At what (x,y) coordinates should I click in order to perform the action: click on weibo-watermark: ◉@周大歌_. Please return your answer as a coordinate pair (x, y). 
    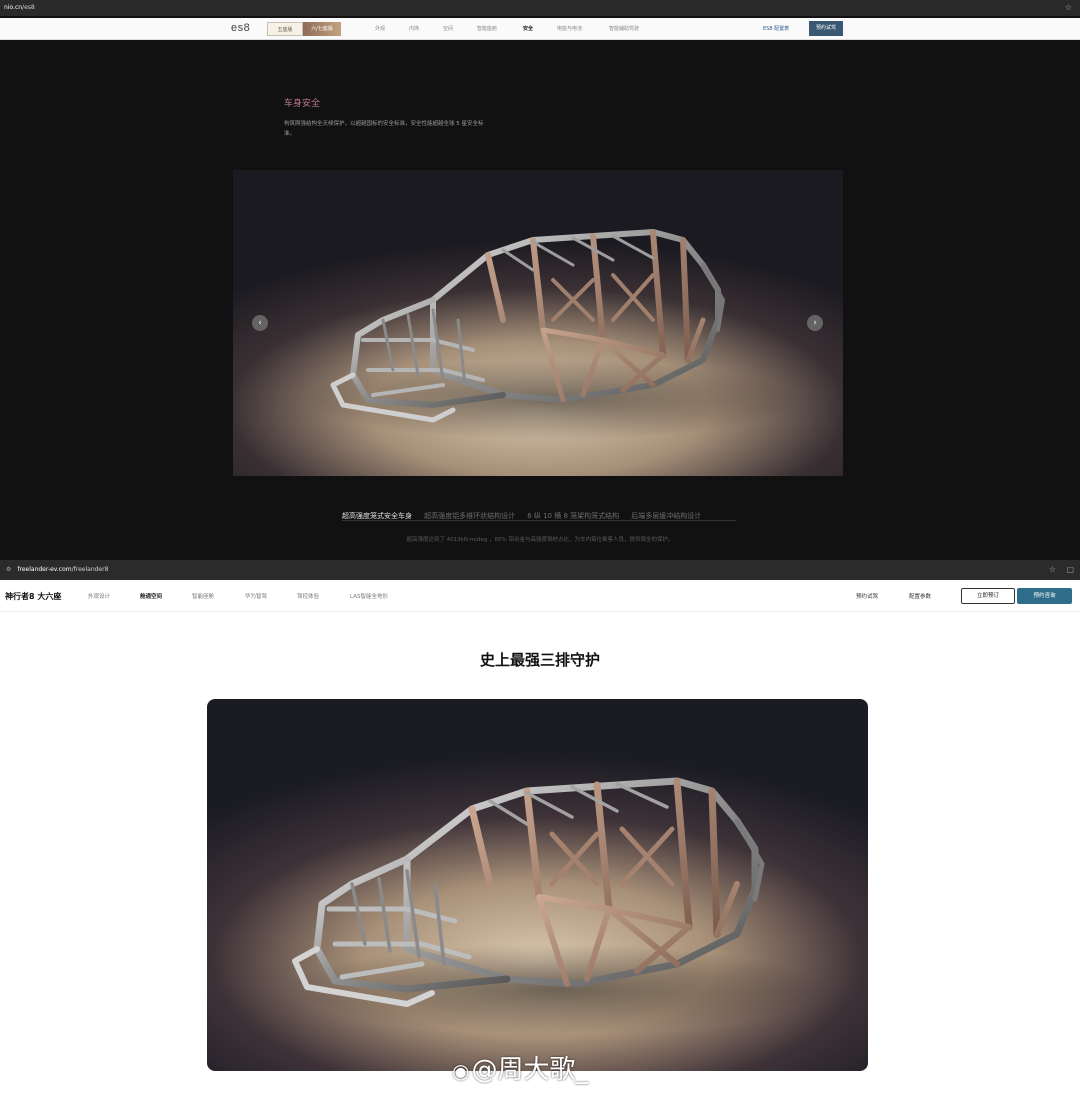
    Looking at the image, I should click on (520, 1067).